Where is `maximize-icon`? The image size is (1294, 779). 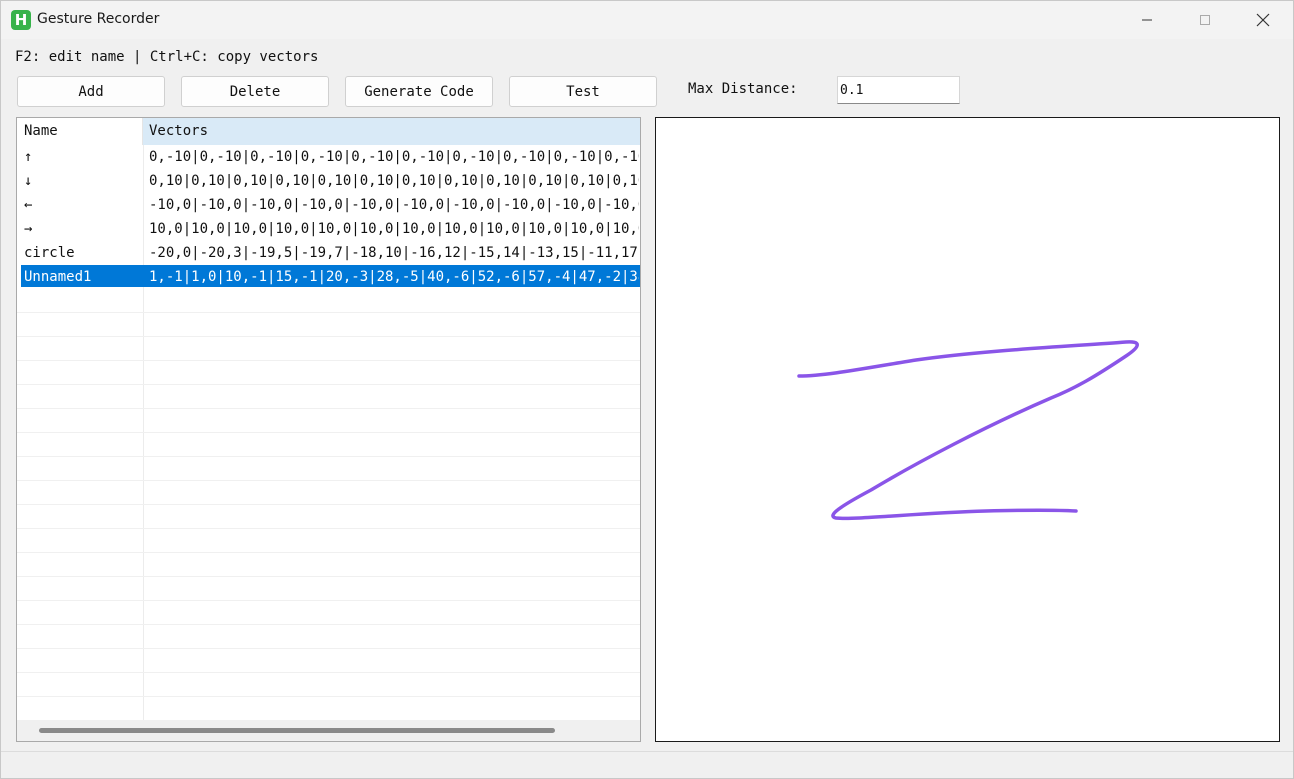
maximize-icon is located at coordinates (1205, 20).